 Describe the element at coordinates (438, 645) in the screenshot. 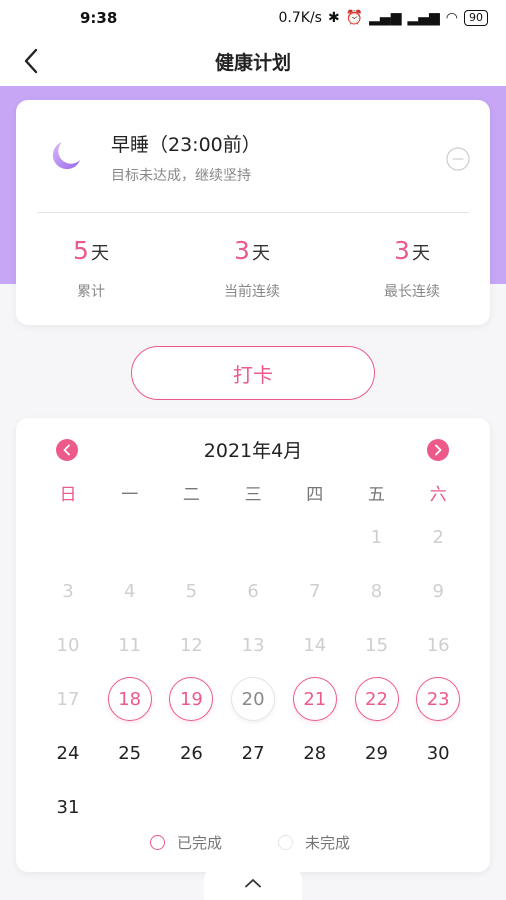

I see `calendar-day: 16` at that location.